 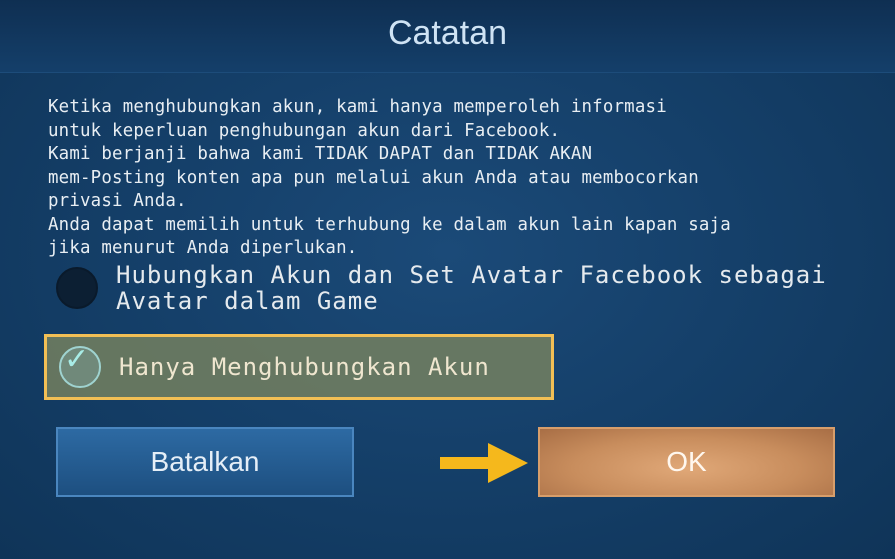 I want to click on radio-checked: ✓, so click(x=80, y=365).